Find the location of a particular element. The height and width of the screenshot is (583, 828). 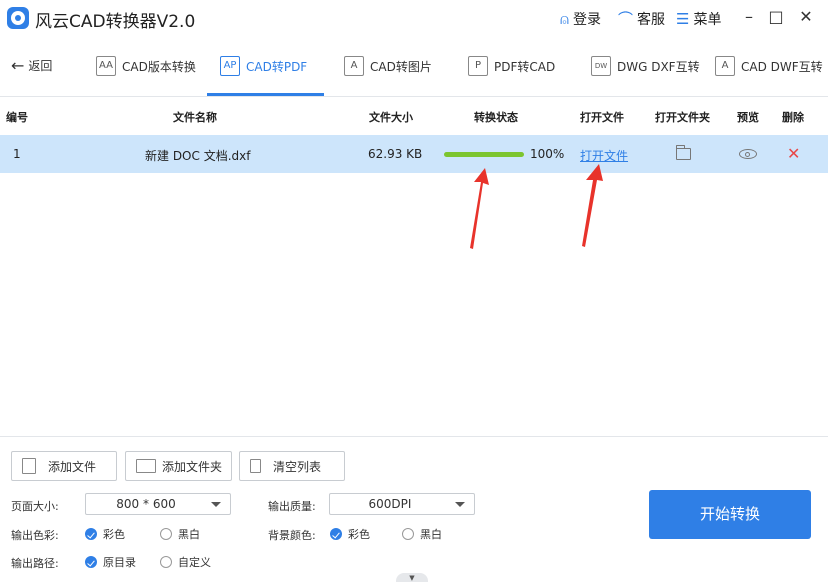

table-row: 1 新建 DOC 文档.dxf 62.93 KB 100% 打开文件 ✕ is located at coordinates (414, 154).